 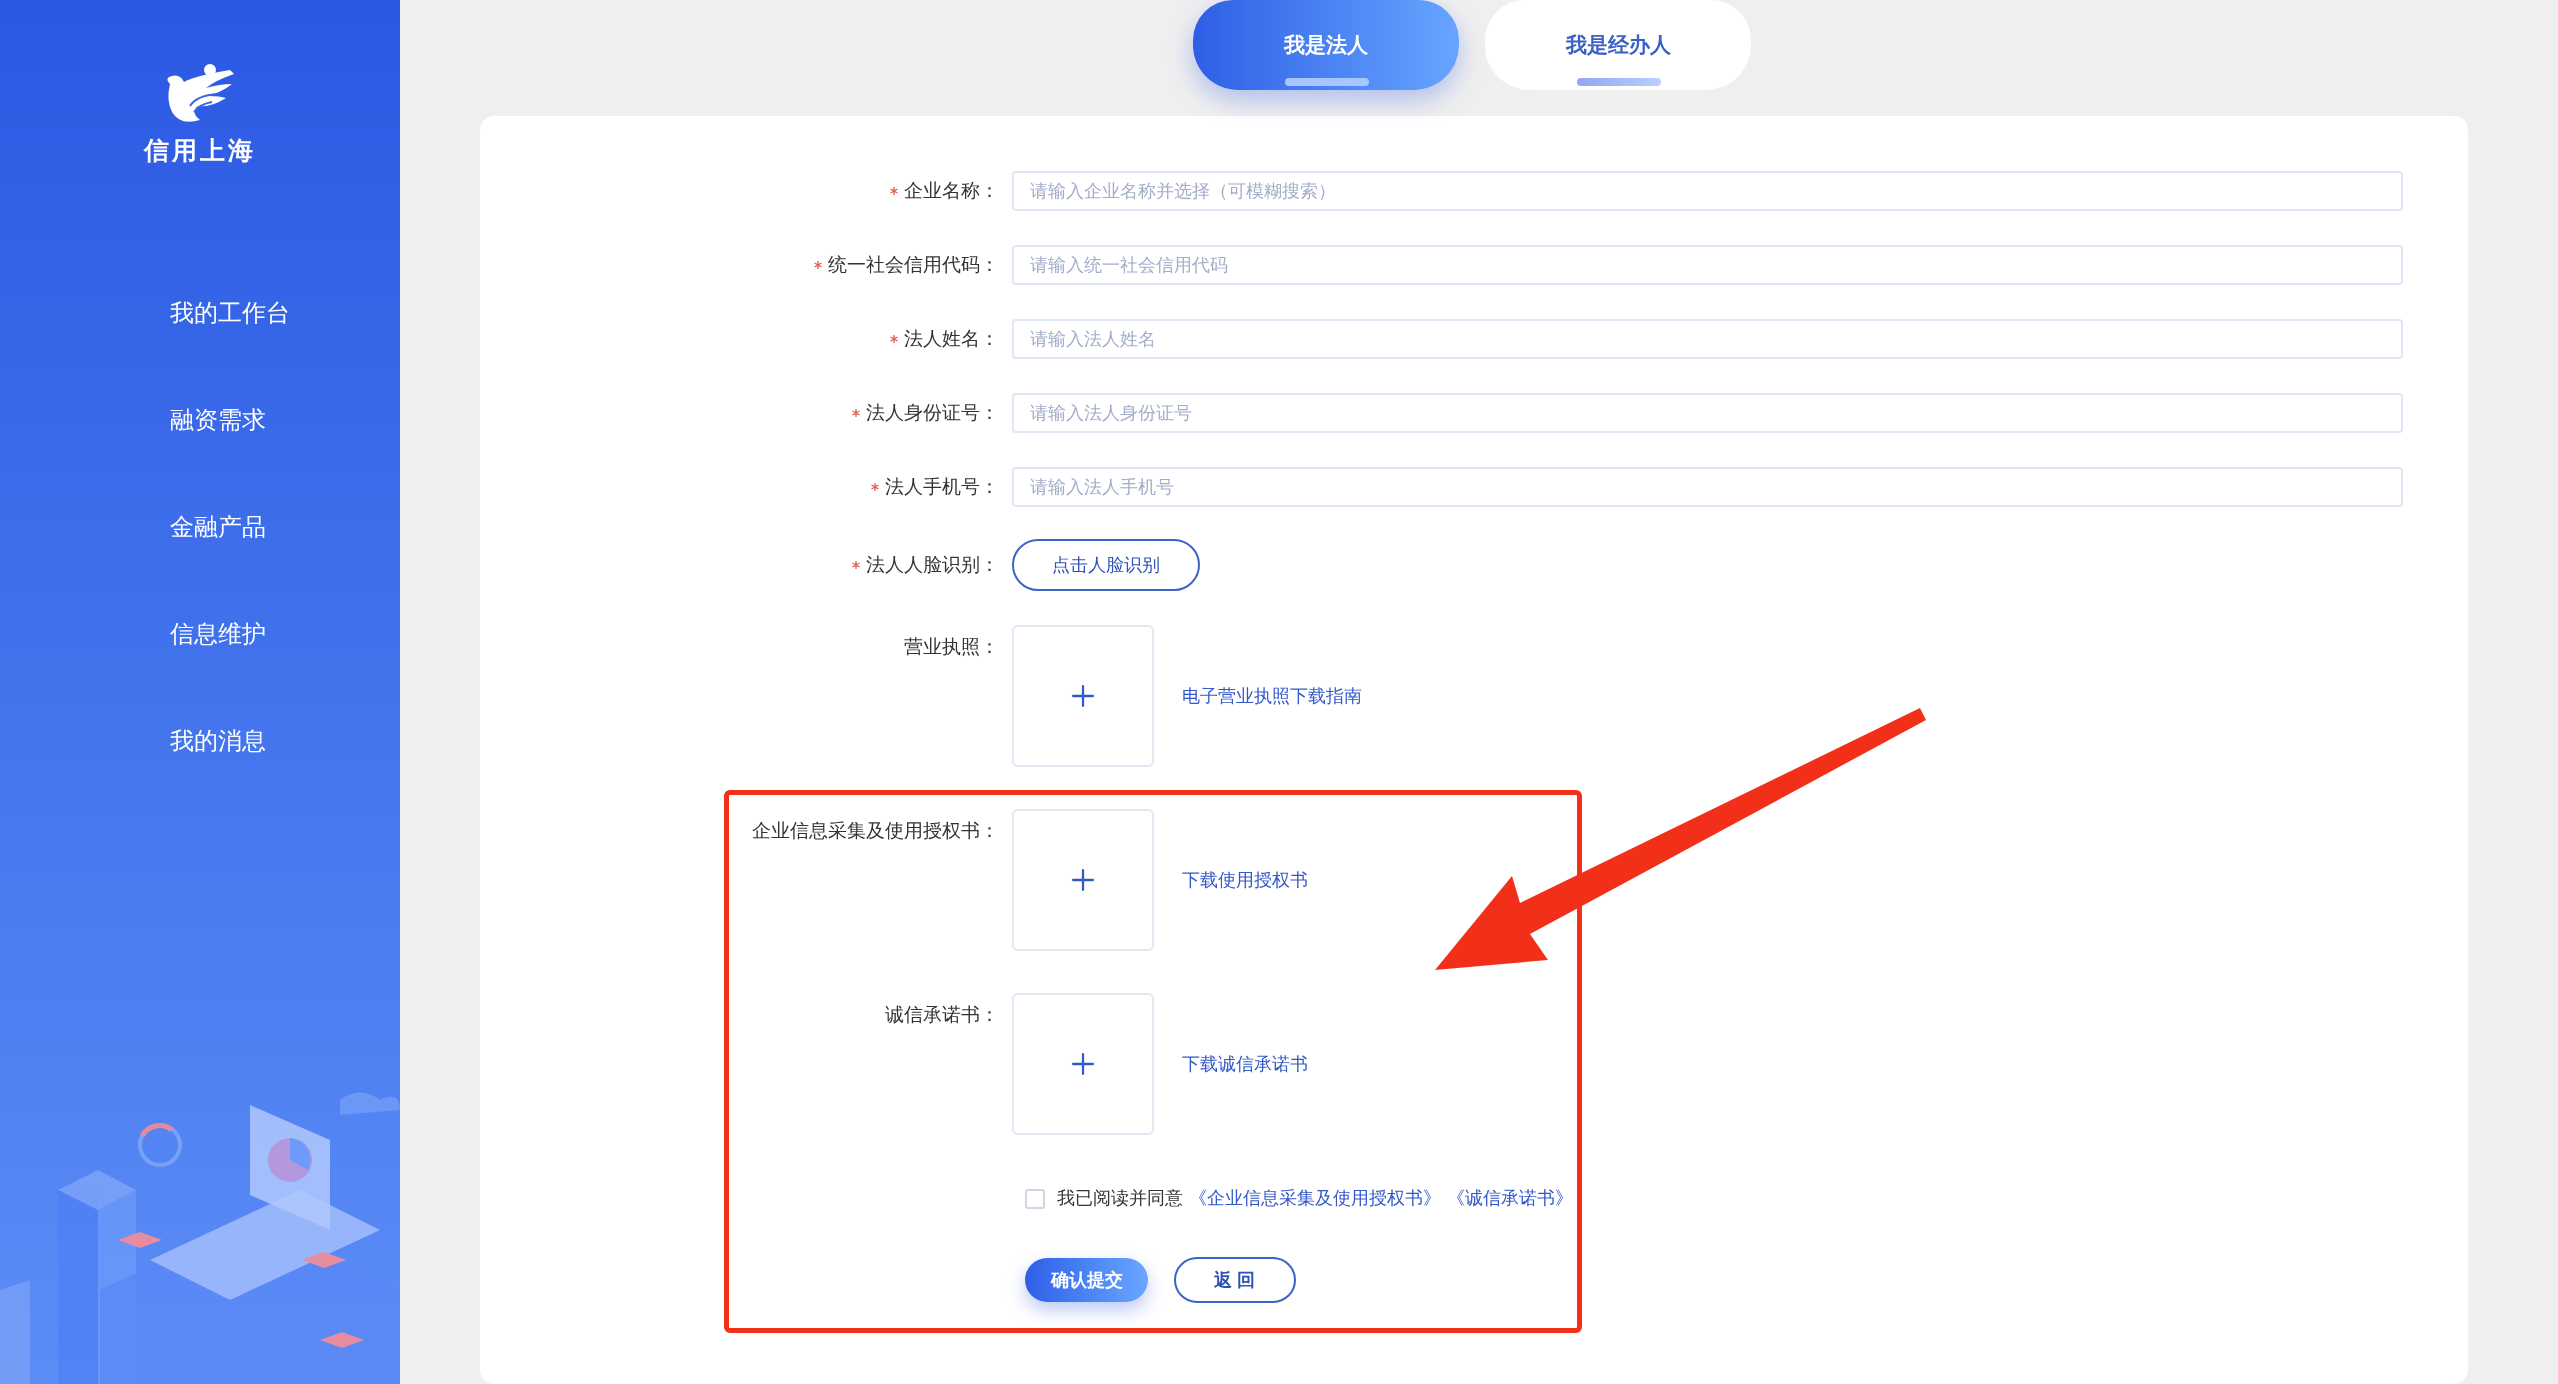 What do you see at coordinates (951, 190) in the screenshot?
I see `field-label: 企业名称：` at bounding box center [951, 190].